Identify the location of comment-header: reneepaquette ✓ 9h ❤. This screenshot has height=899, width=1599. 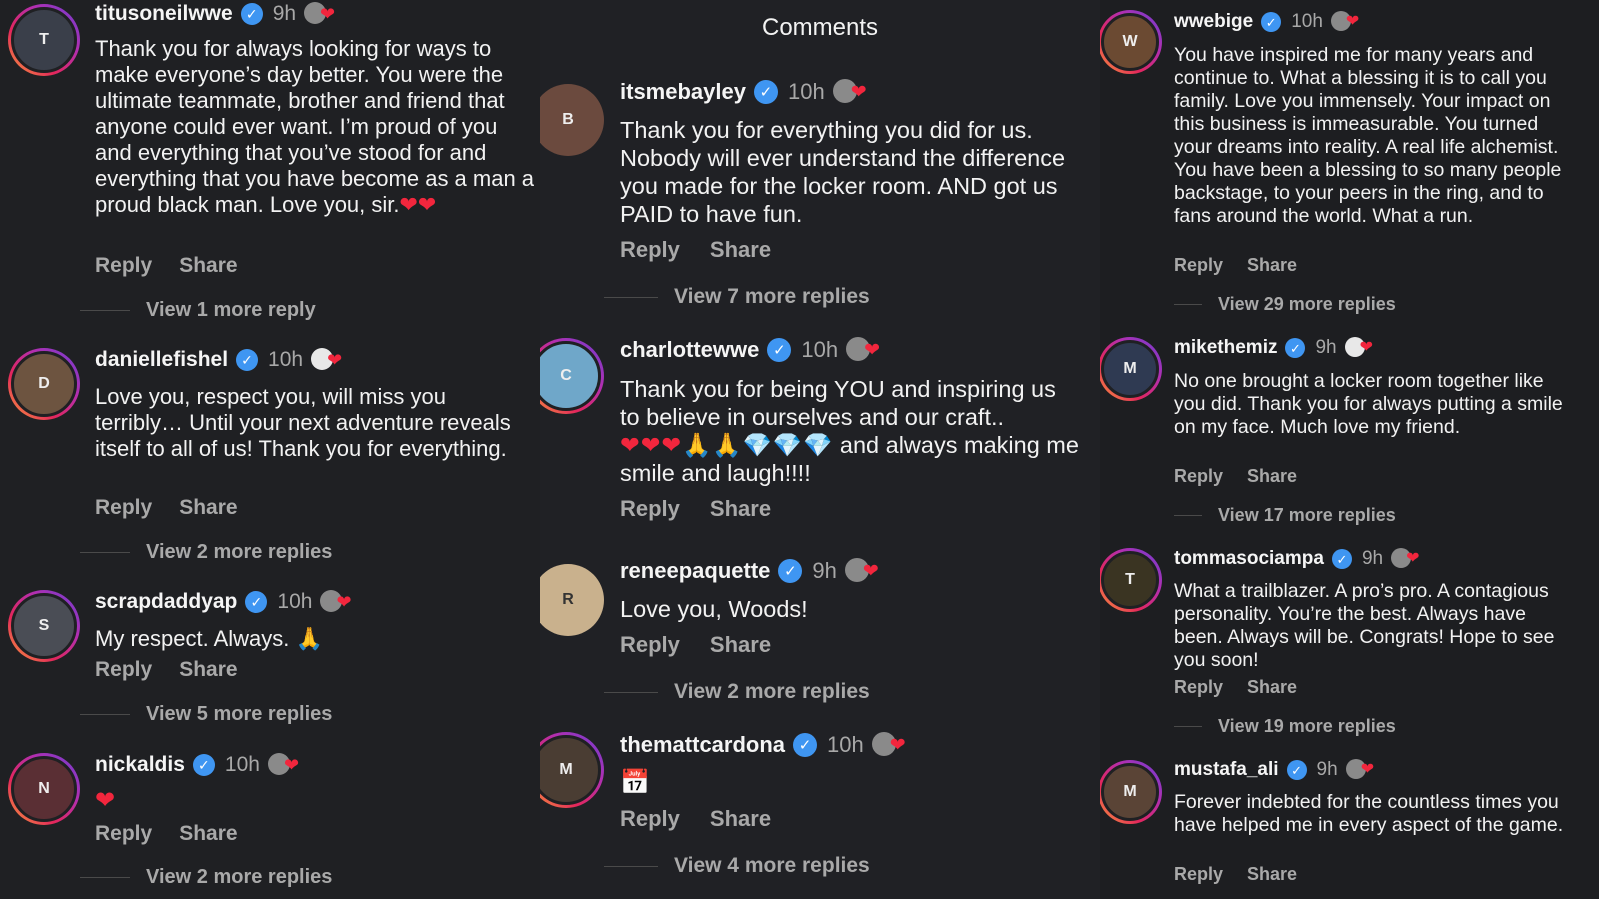
(750, 571).